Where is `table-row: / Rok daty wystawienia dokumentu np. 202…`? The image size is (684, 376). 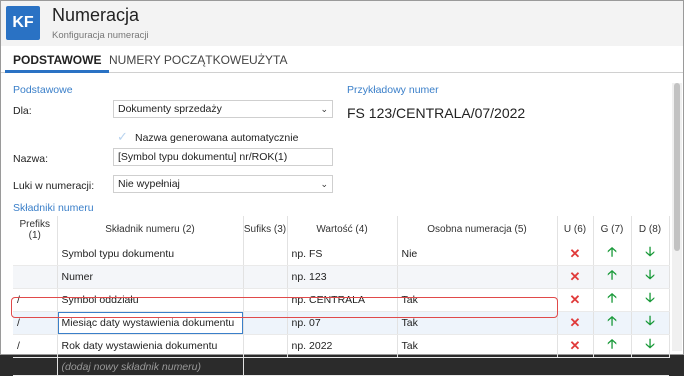 table-row: / Rok daty wystawienia dokumentu np. 202… is located at coordinates (341, 346).